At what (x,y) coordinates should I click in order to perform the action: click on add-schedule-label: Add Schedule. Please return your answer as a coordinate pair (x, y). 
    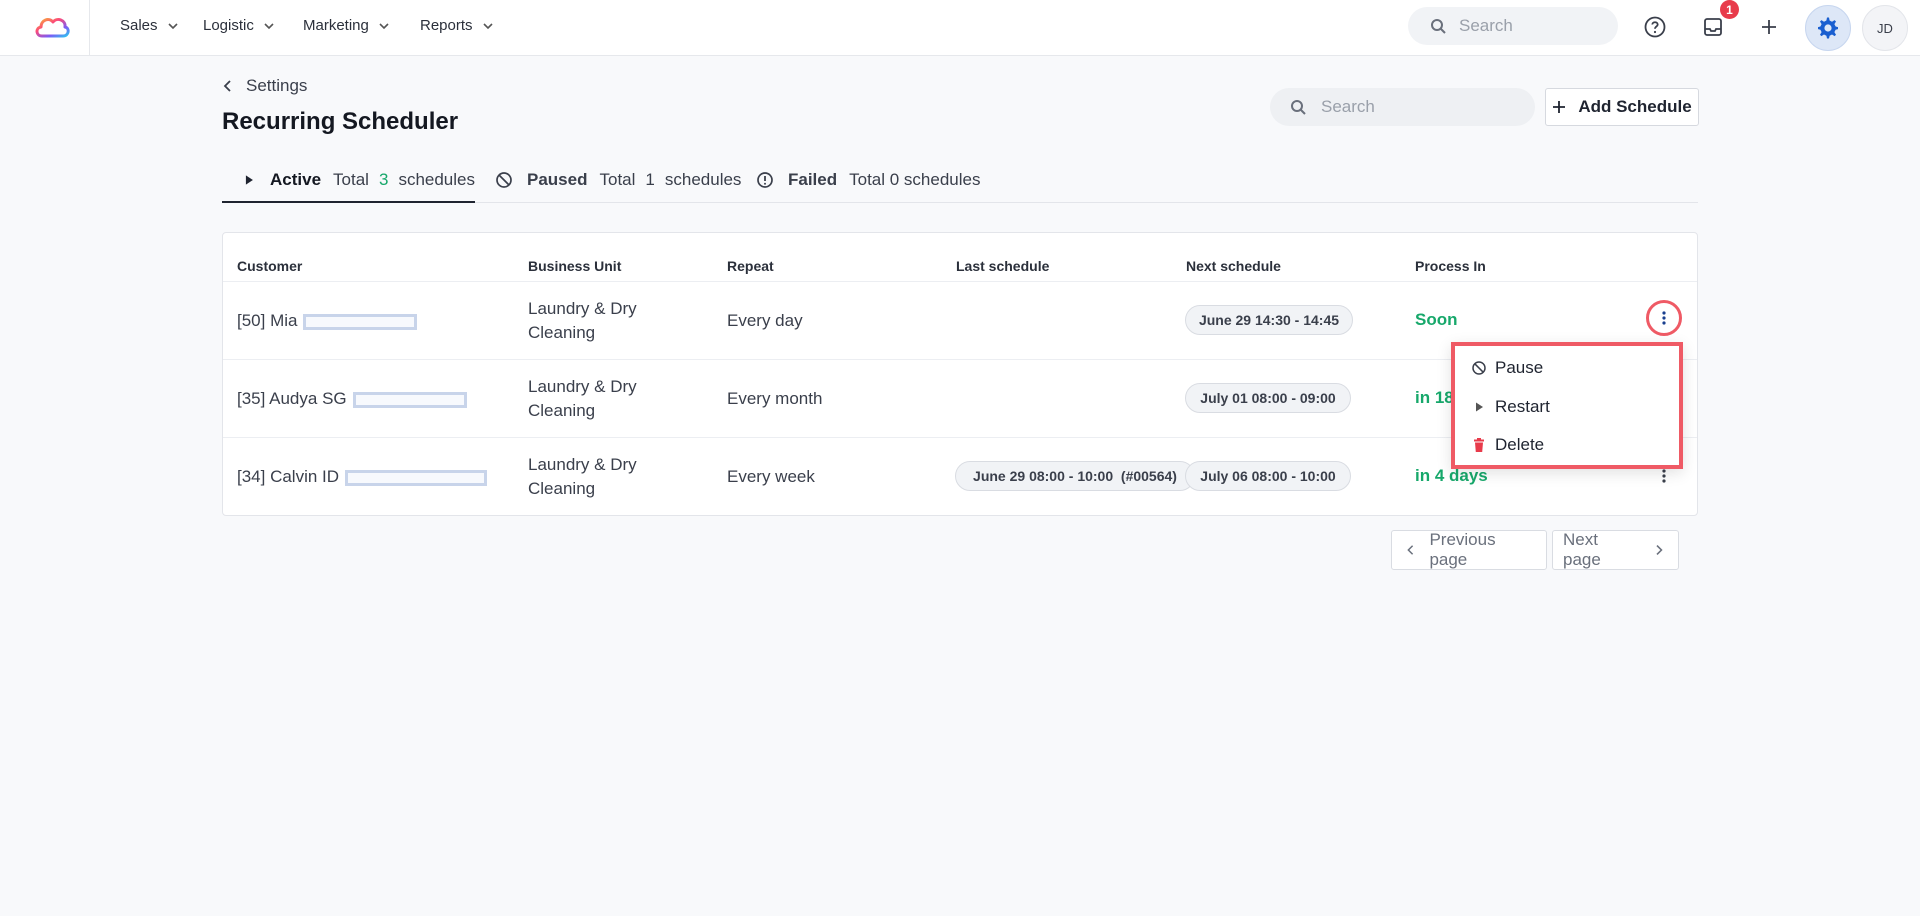
    Looking at the image, I should click on (1635, 106).